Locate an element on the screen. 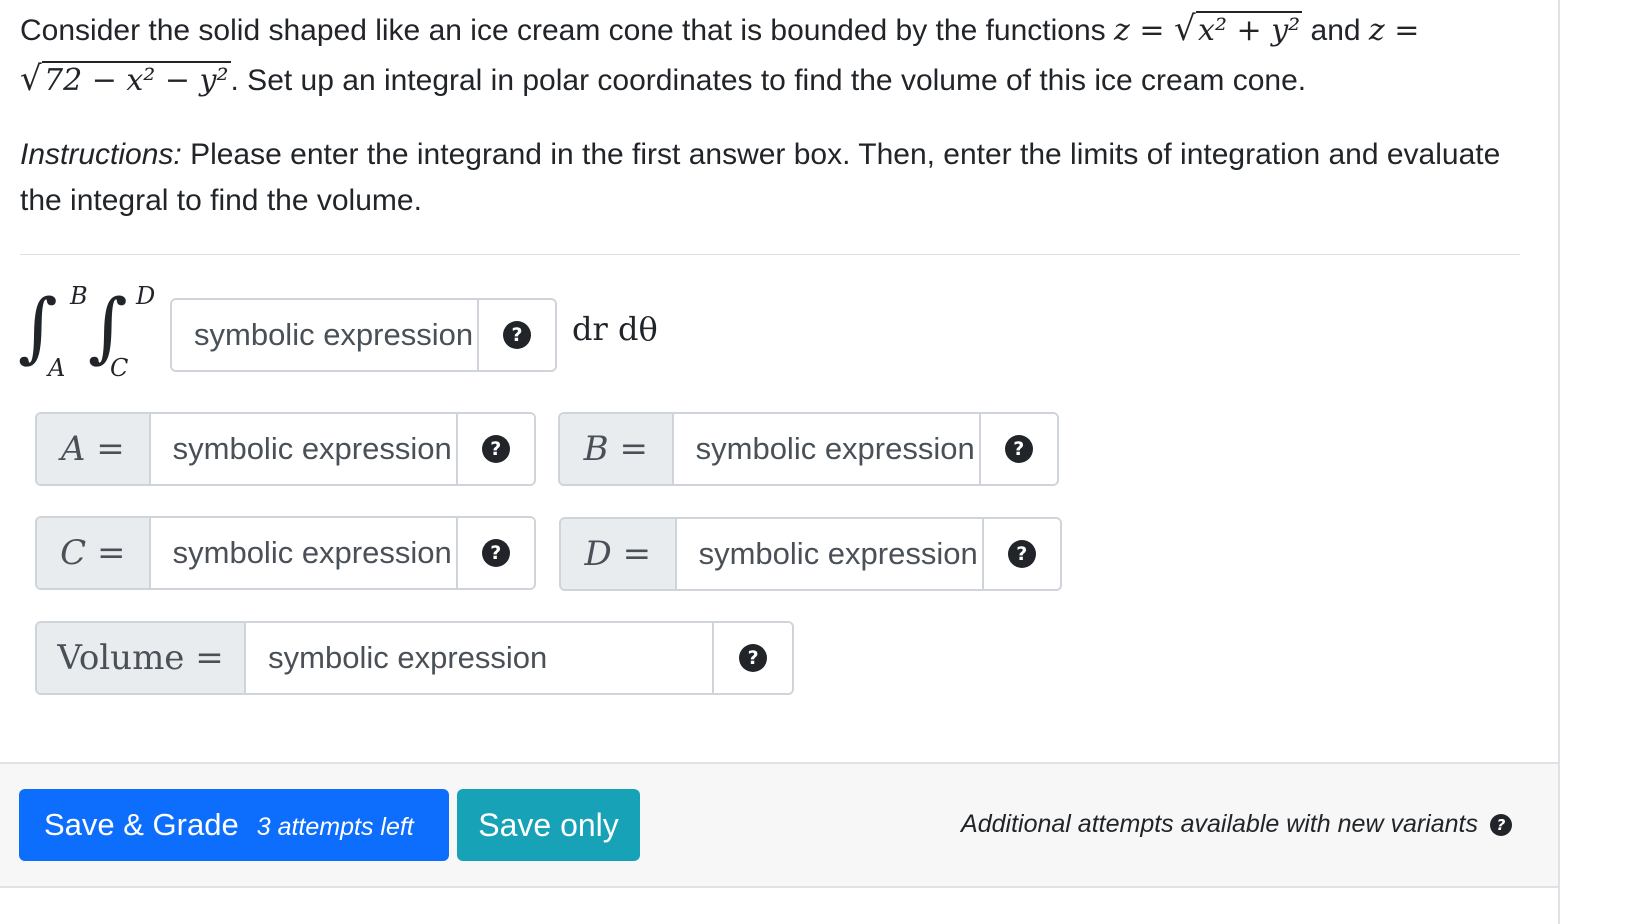 The width and height of the screenshot is (1636, 924). a-input-group: A = ? is located at coordinates (285, 449).